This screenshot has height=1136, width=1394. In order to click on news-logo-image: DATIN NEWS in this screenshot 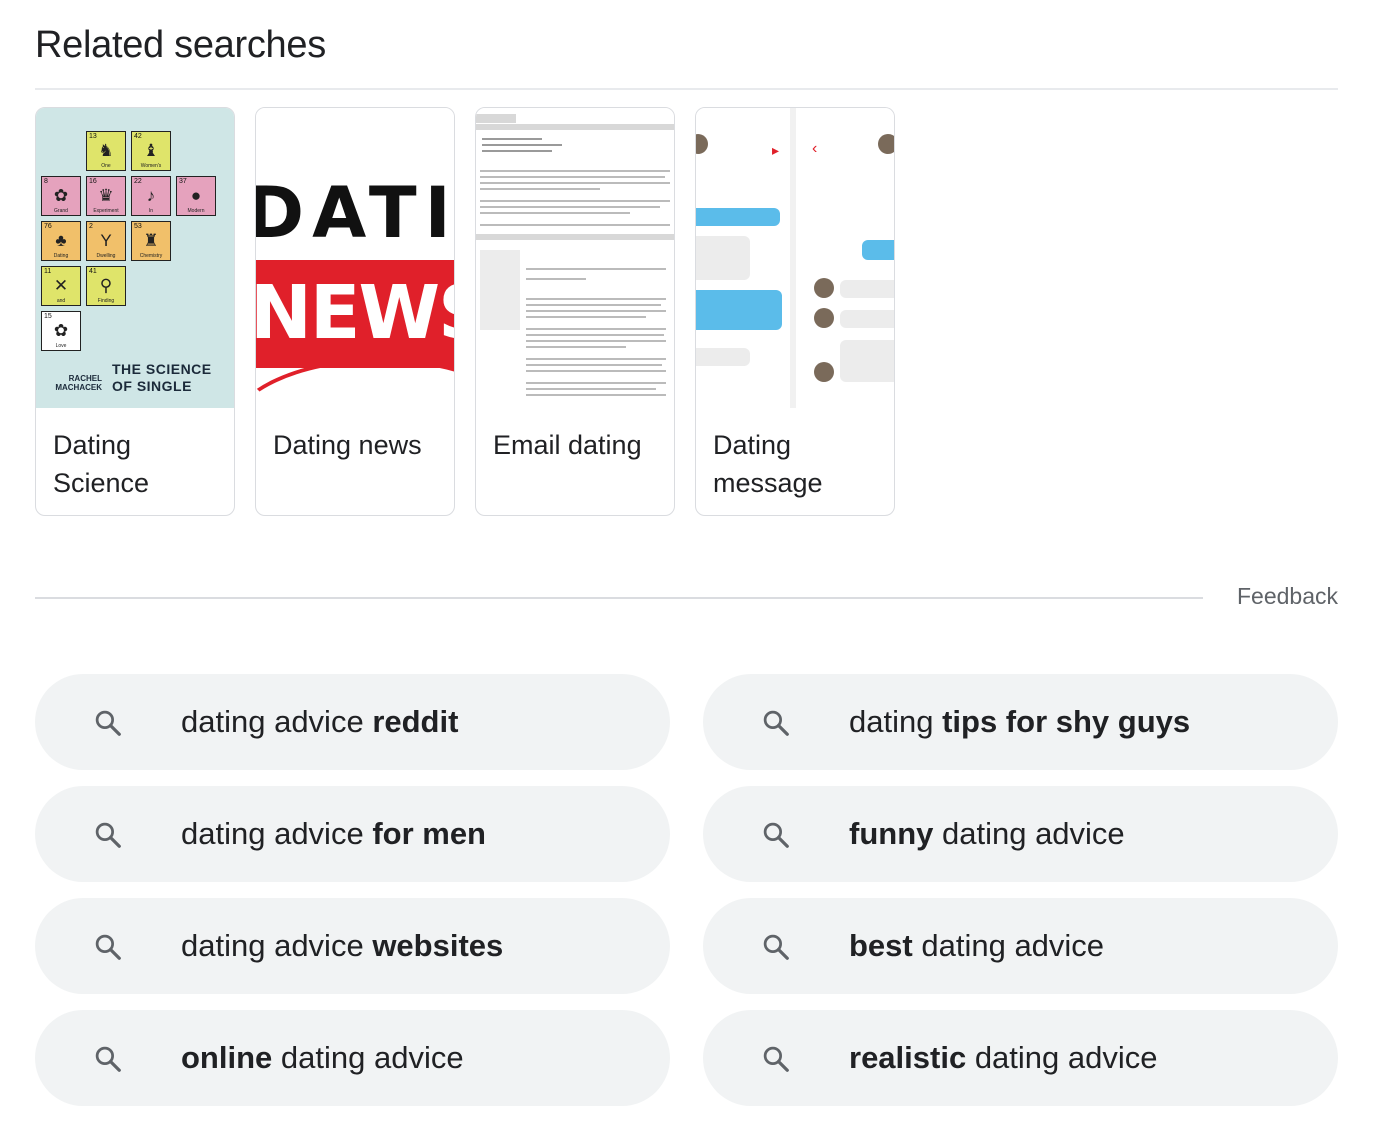, I will do `click(355, 258)`.